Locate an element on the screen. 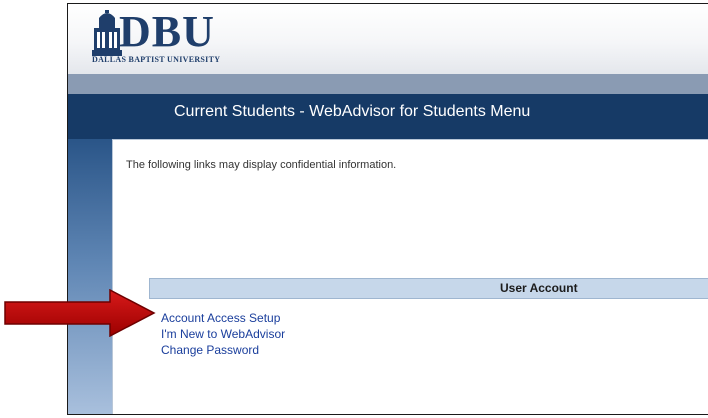 This screenshot has width=708, height=418. user-account-section-header: User Account is located at coordinates (428, 288).